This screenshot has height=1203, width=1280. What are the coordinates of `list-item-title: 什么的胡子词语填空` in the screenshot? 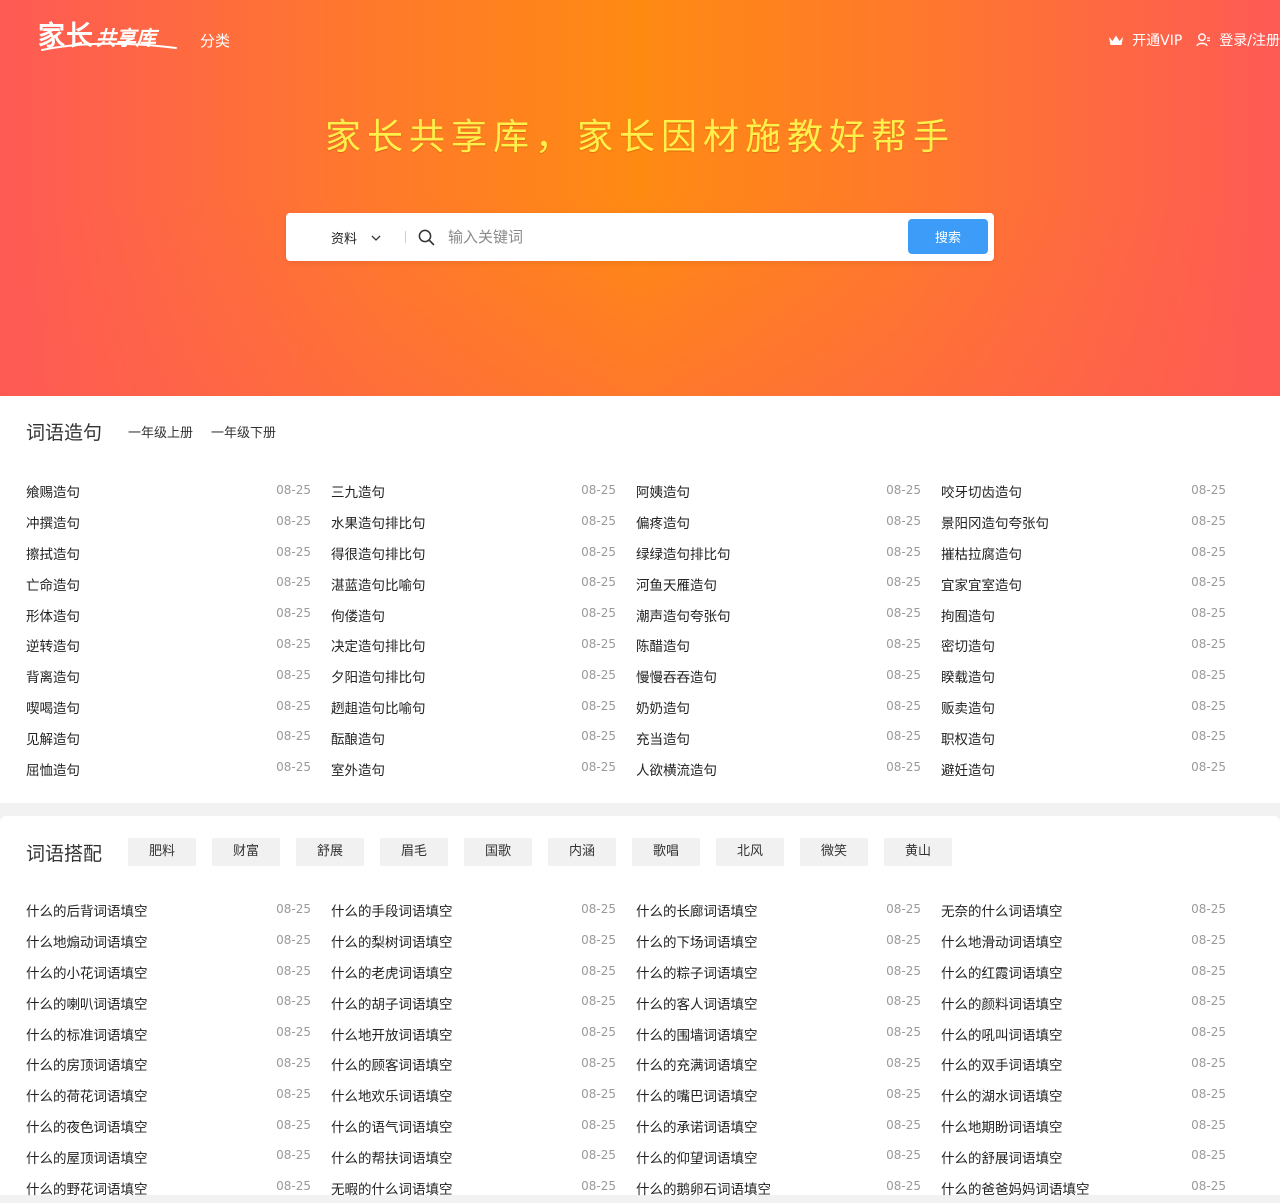 It's located at (392, 1003).